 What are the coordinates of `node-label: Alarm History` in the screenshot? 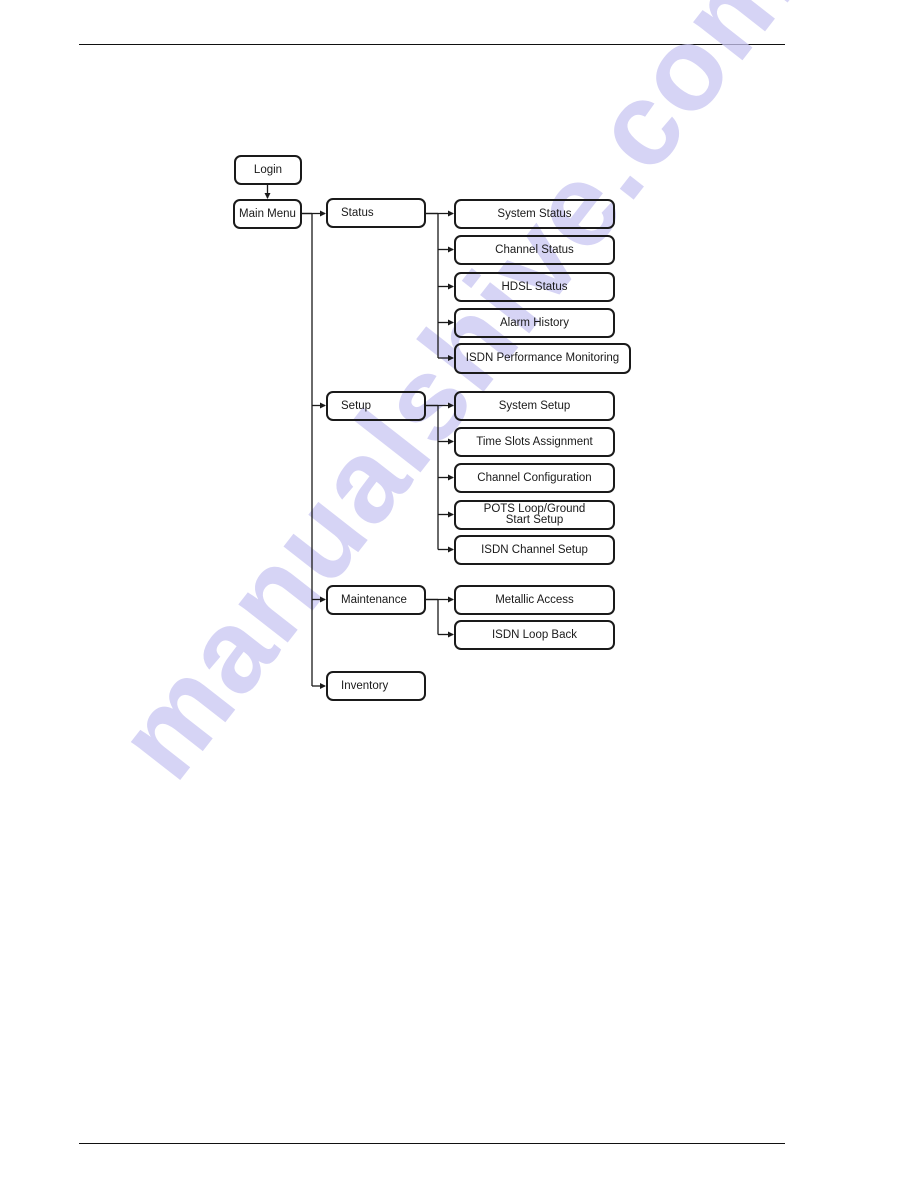 It's located at (534, 322).